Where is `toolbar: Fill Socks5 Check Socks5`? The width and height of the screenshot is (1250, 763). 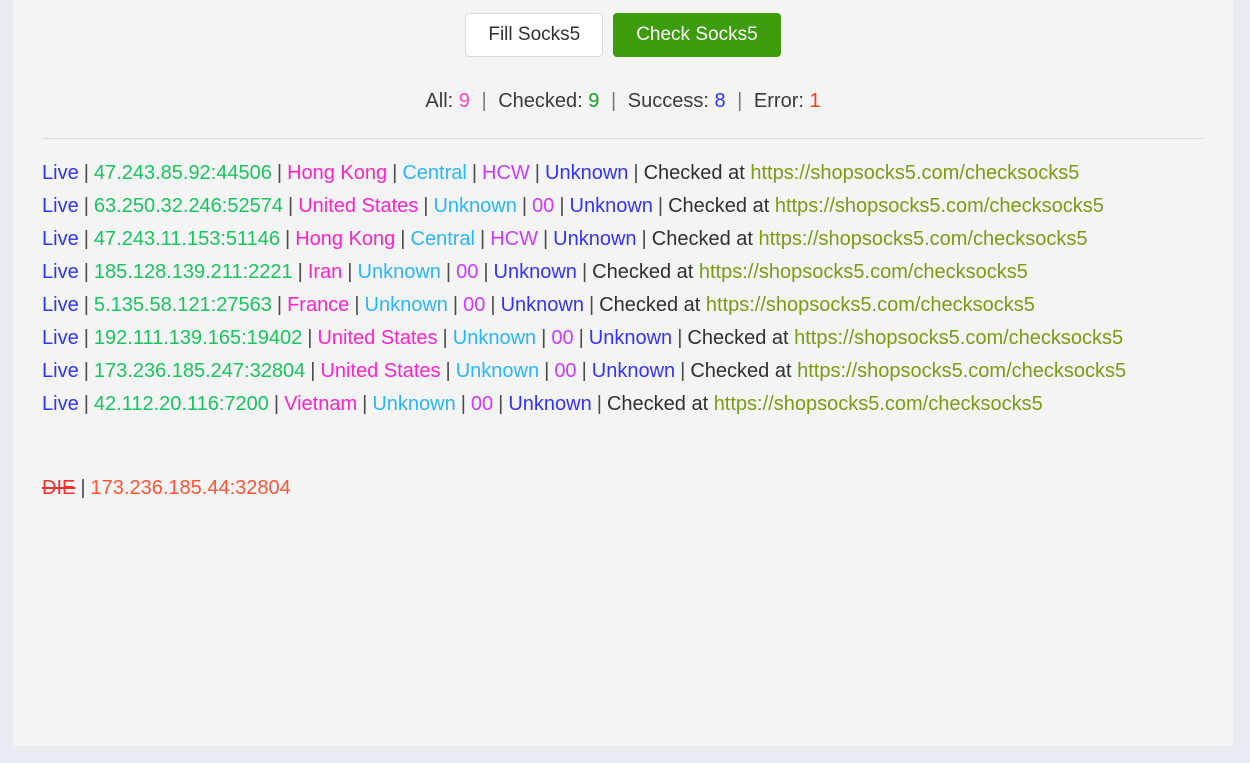
toolbar: Fill Socks5 Check Socks5 is located at coordinates (623, 28).